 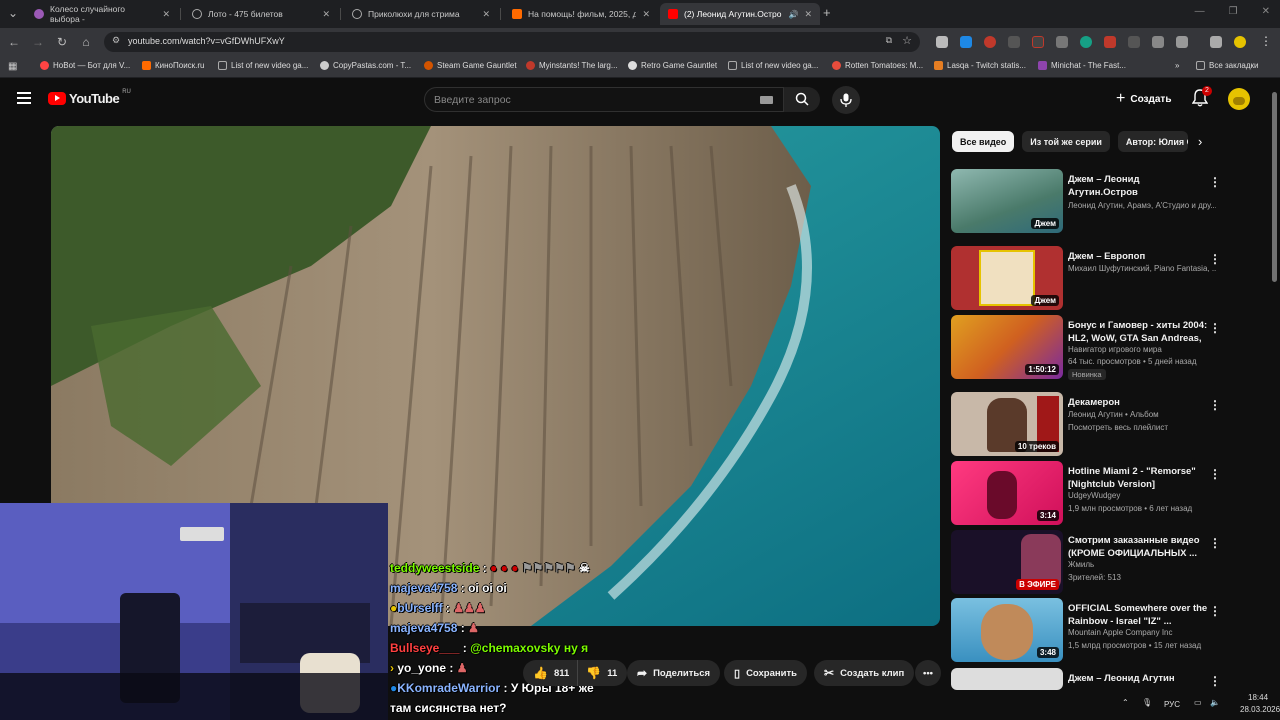 I want to click on voice-search-button, so click(x=846, y=100).